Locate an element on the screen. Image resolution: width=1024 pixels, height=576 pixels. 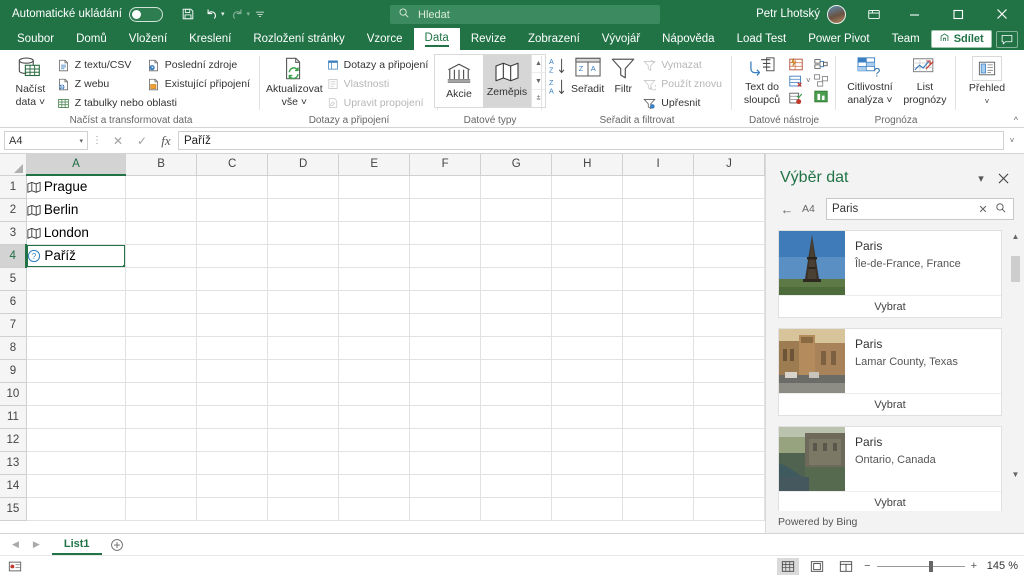
manage-data-model-icon is located at coordinates (821, 96).